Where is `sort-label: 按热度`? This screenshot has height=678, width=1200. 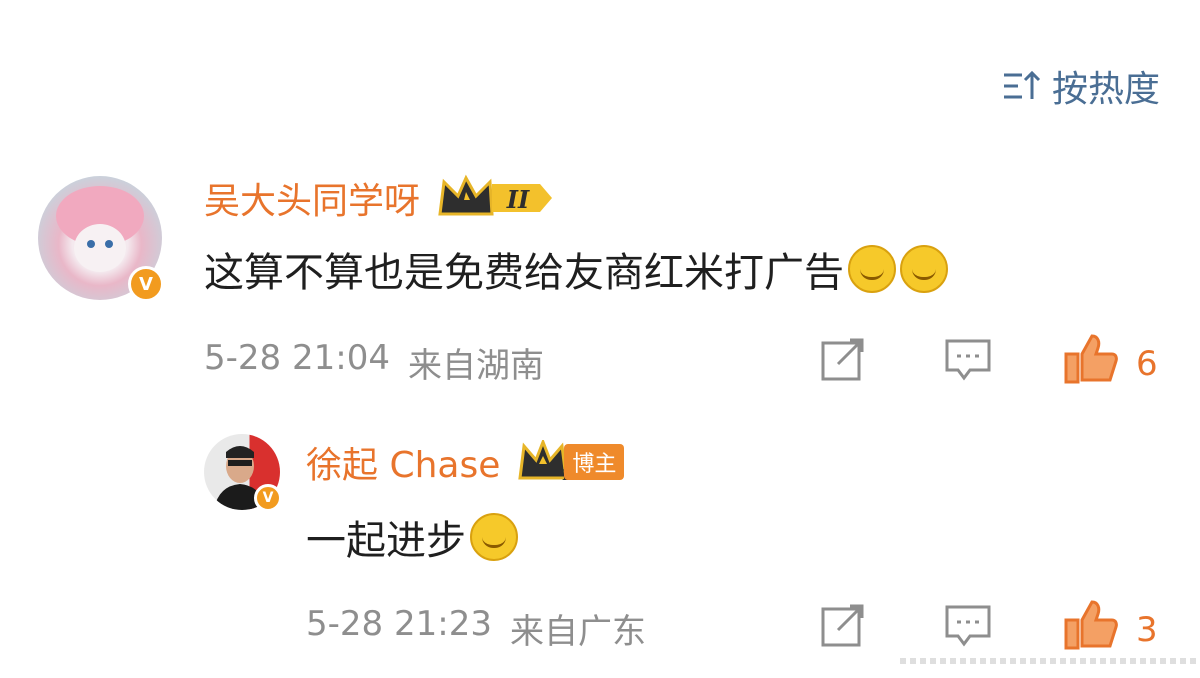
sort-label: 按热度 is located at coordinates (1105, 89).